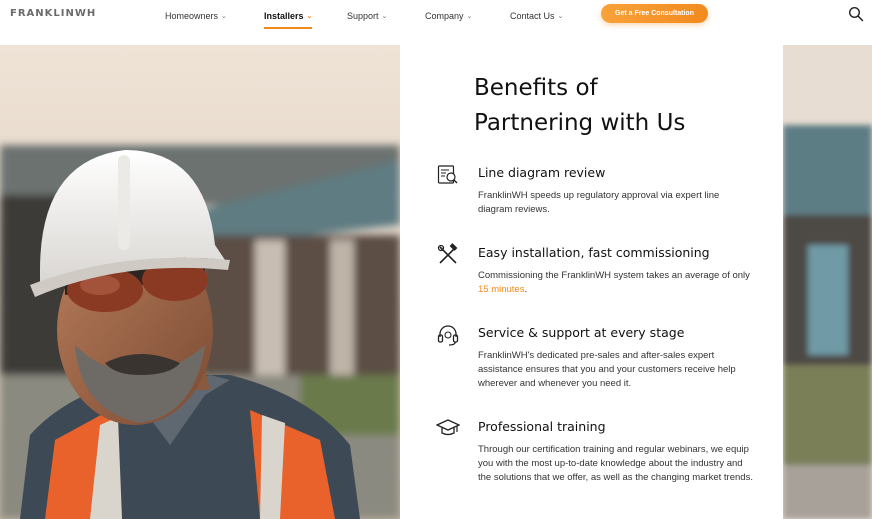 This screenshot has height=519, width=872. I want to click on headset-icon, so click(448, 335).